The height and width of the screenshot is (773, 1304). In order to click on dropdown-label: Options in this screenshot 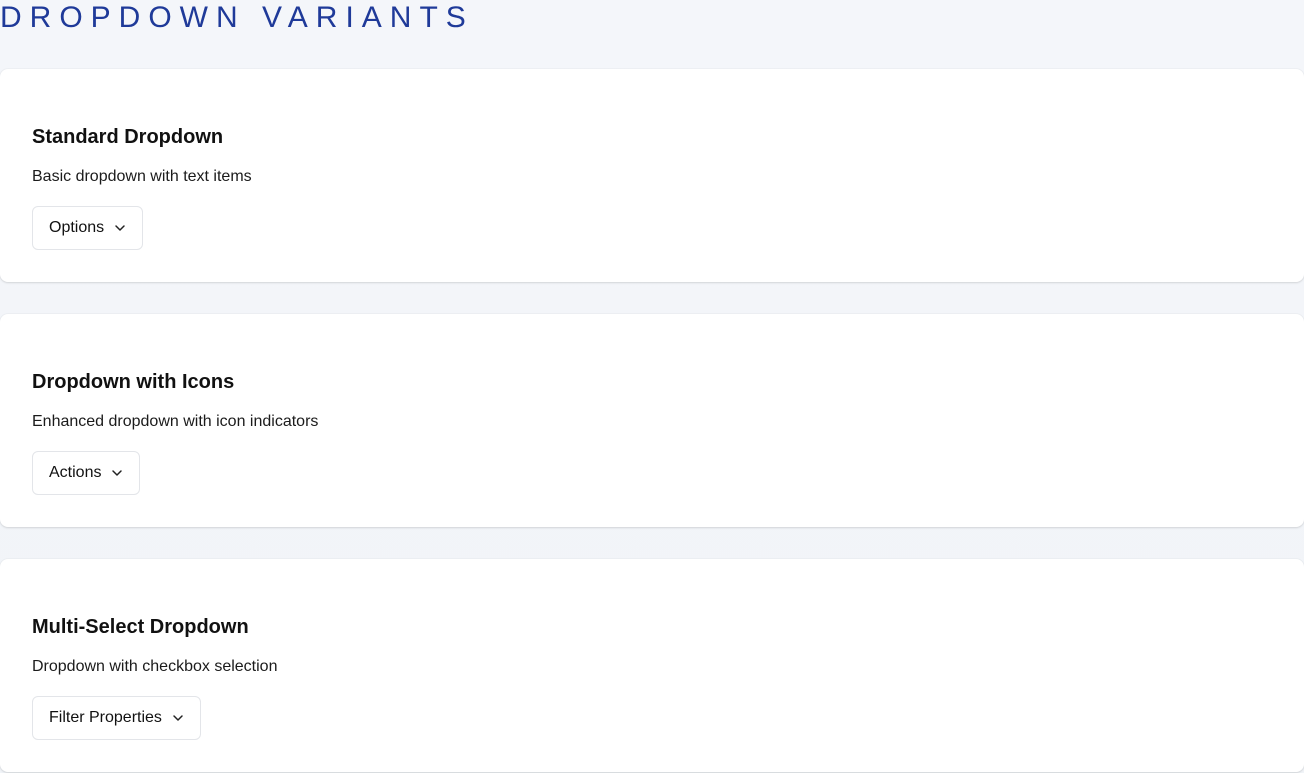, I will do `click(77, 227)`.